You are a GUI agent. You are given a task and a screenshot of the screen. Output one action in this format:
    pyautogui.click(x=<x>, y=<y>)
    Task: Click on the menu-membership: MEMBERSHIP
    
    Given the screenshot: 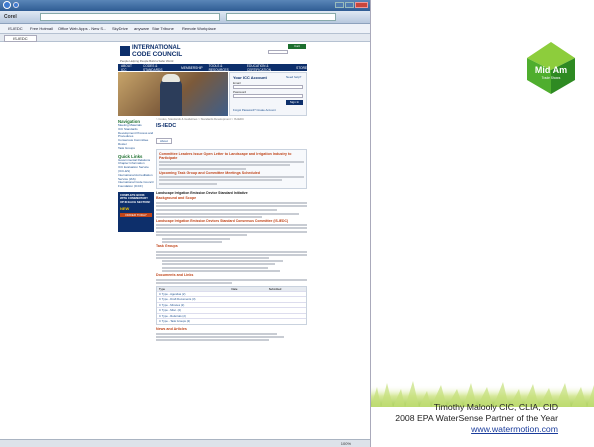 What is the action you would take?
    pyautogui.click(x=191, y=68)
    